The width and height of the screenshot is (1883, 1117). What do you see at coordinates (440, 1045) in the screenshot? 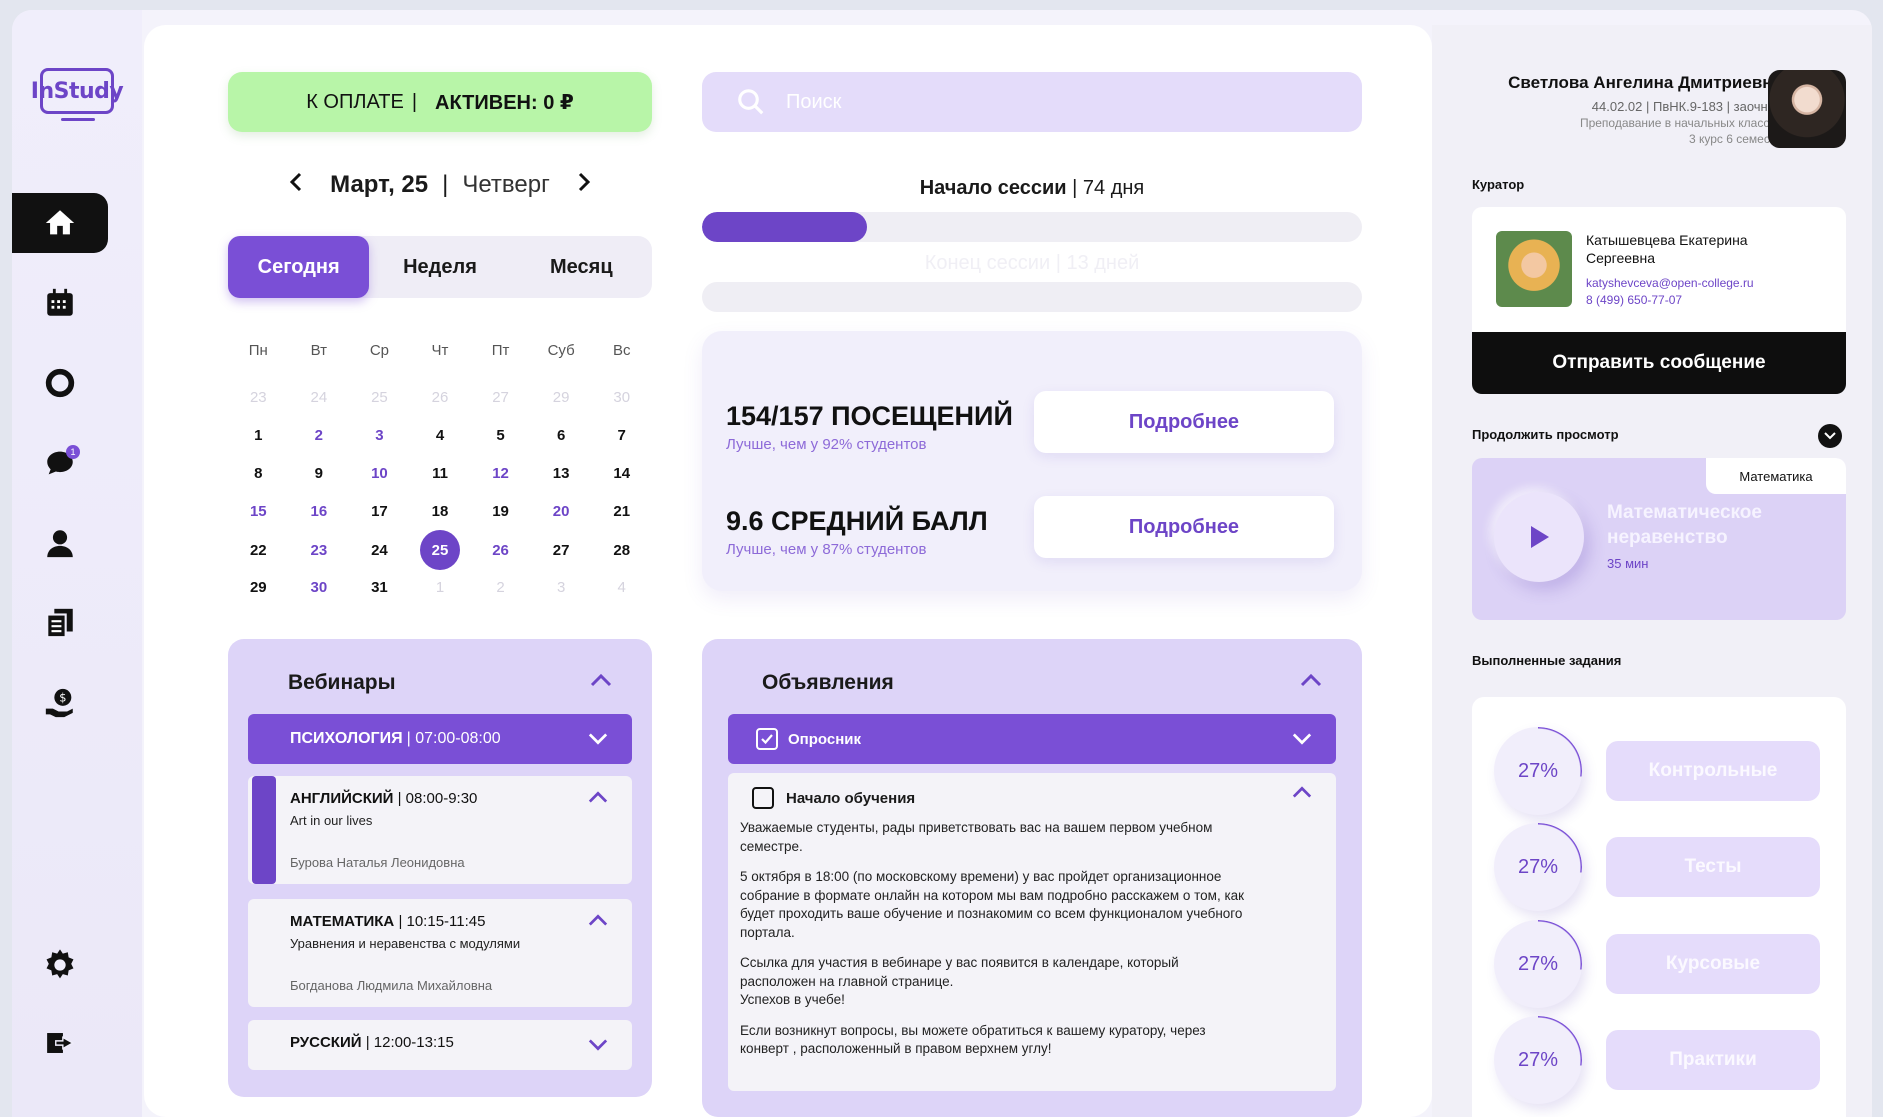
I see `webinar-item-russian: РУССКИЙ | 12:00-13:15` at bounding box center [440, 1045].